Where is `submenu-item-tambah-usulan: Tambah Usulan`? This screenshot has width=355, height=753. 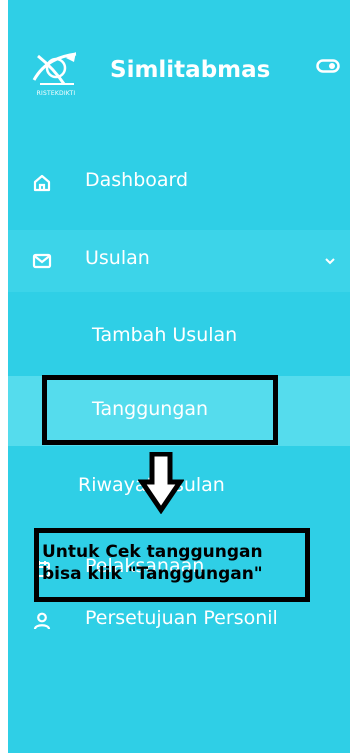 submenu-item-tambah-usulan: Tambah Usulan is located at coordinates (179, 337).